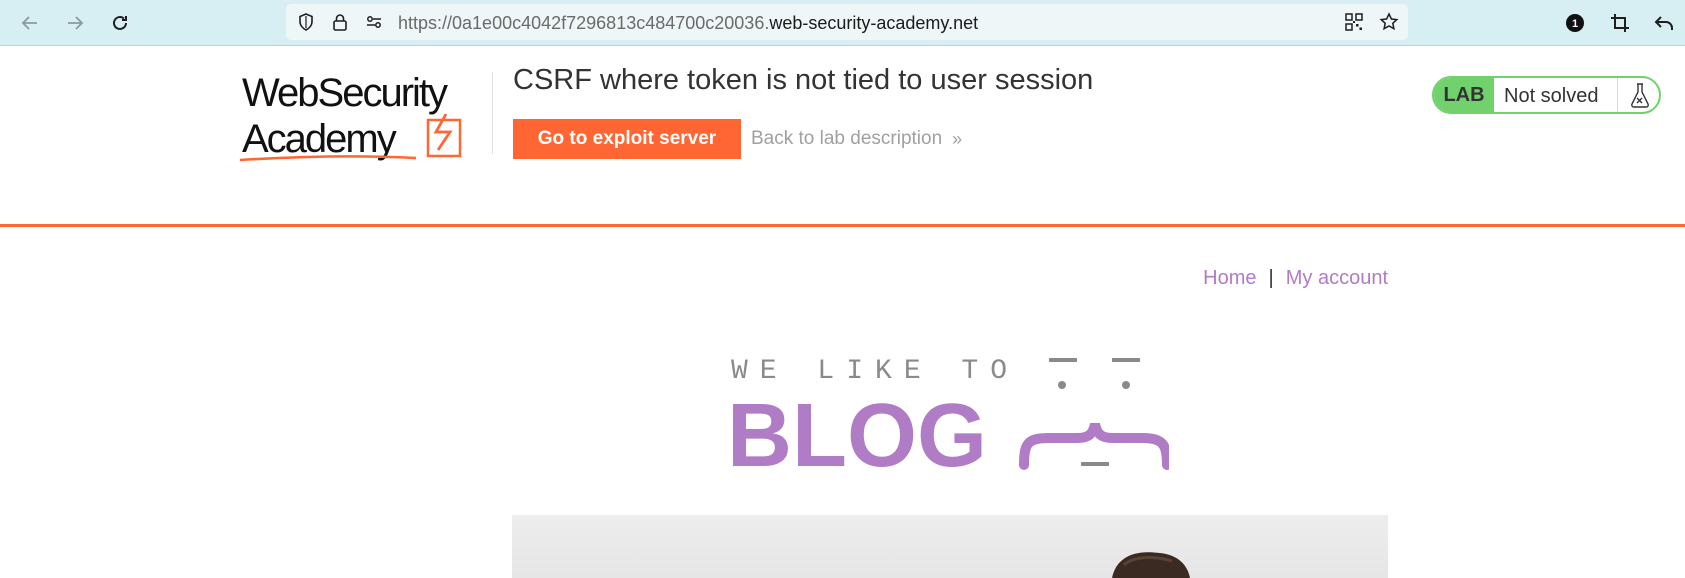  What do you see at coordinates (492, 113) in the screenshot?
I see `logo-divider` at bounding box center [492, 113].